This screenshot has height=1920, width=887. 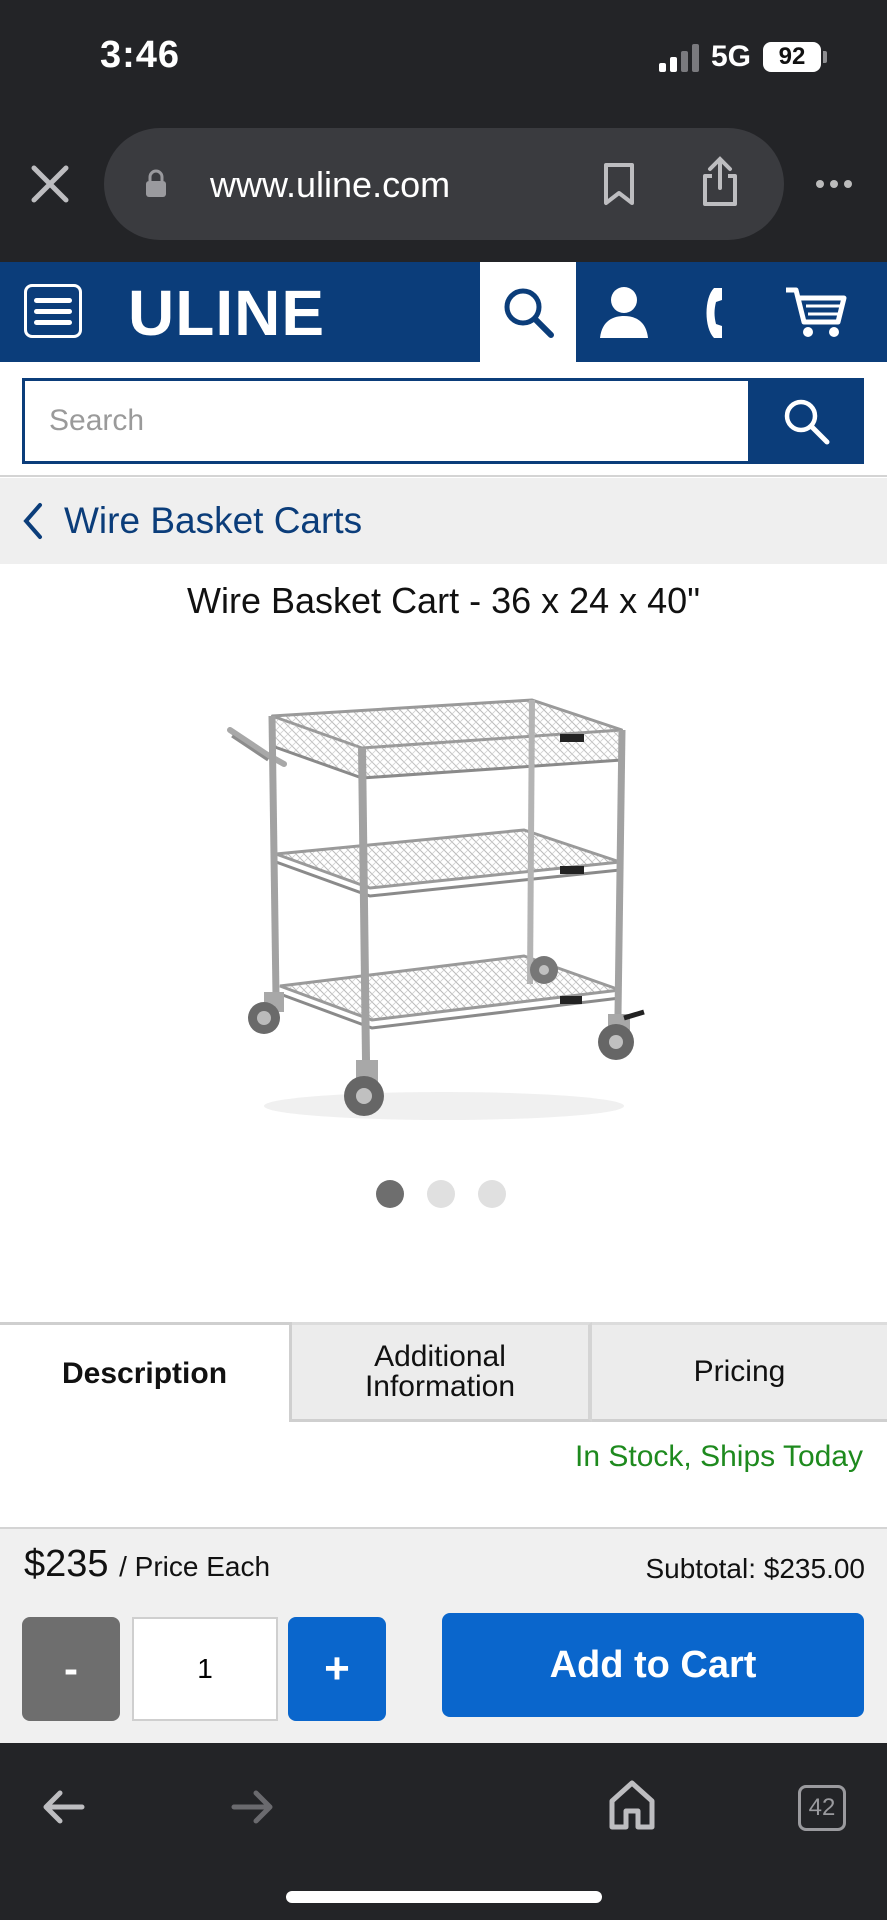 What do you see at coordinates (816, 312) in the screenshot?
I see `cart-icon` at bounding box center [816, 312].